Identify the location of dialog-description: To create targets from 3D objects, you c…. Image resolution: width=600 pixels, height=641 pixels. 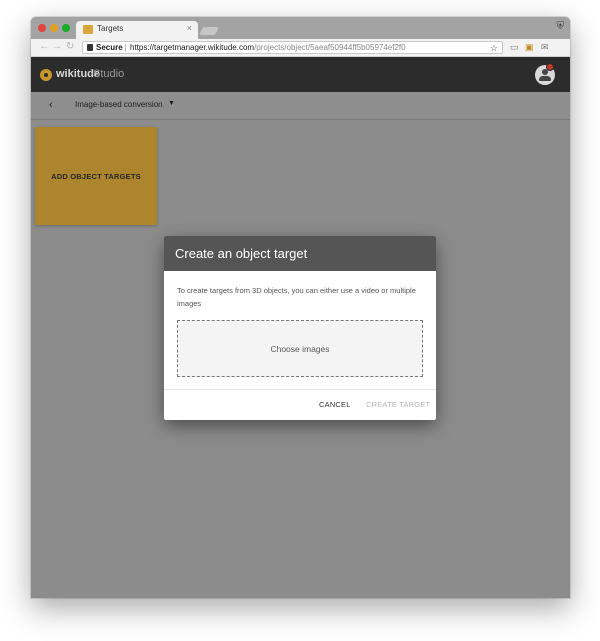
(296, 297).